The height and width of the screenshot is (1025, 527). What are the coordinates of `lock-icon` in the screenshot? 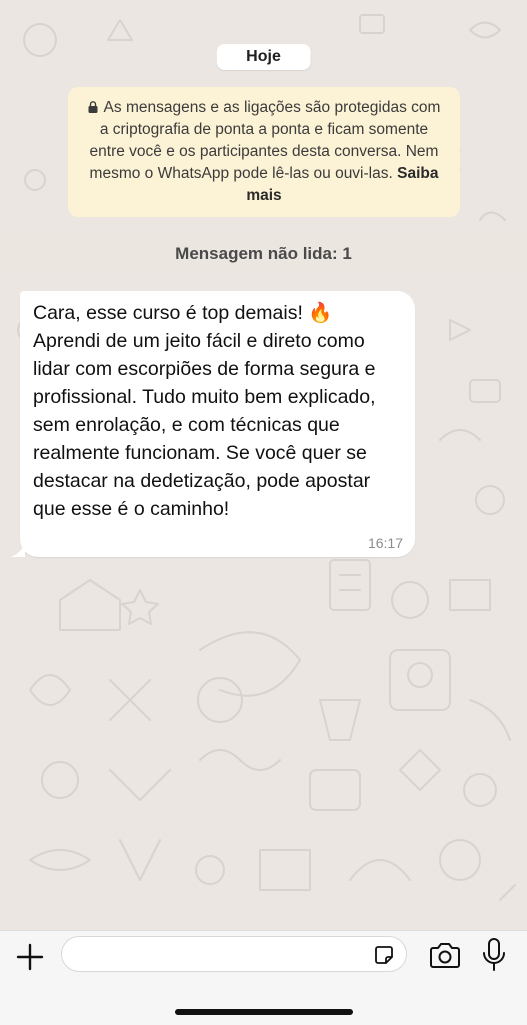 It's located at (93, 107).